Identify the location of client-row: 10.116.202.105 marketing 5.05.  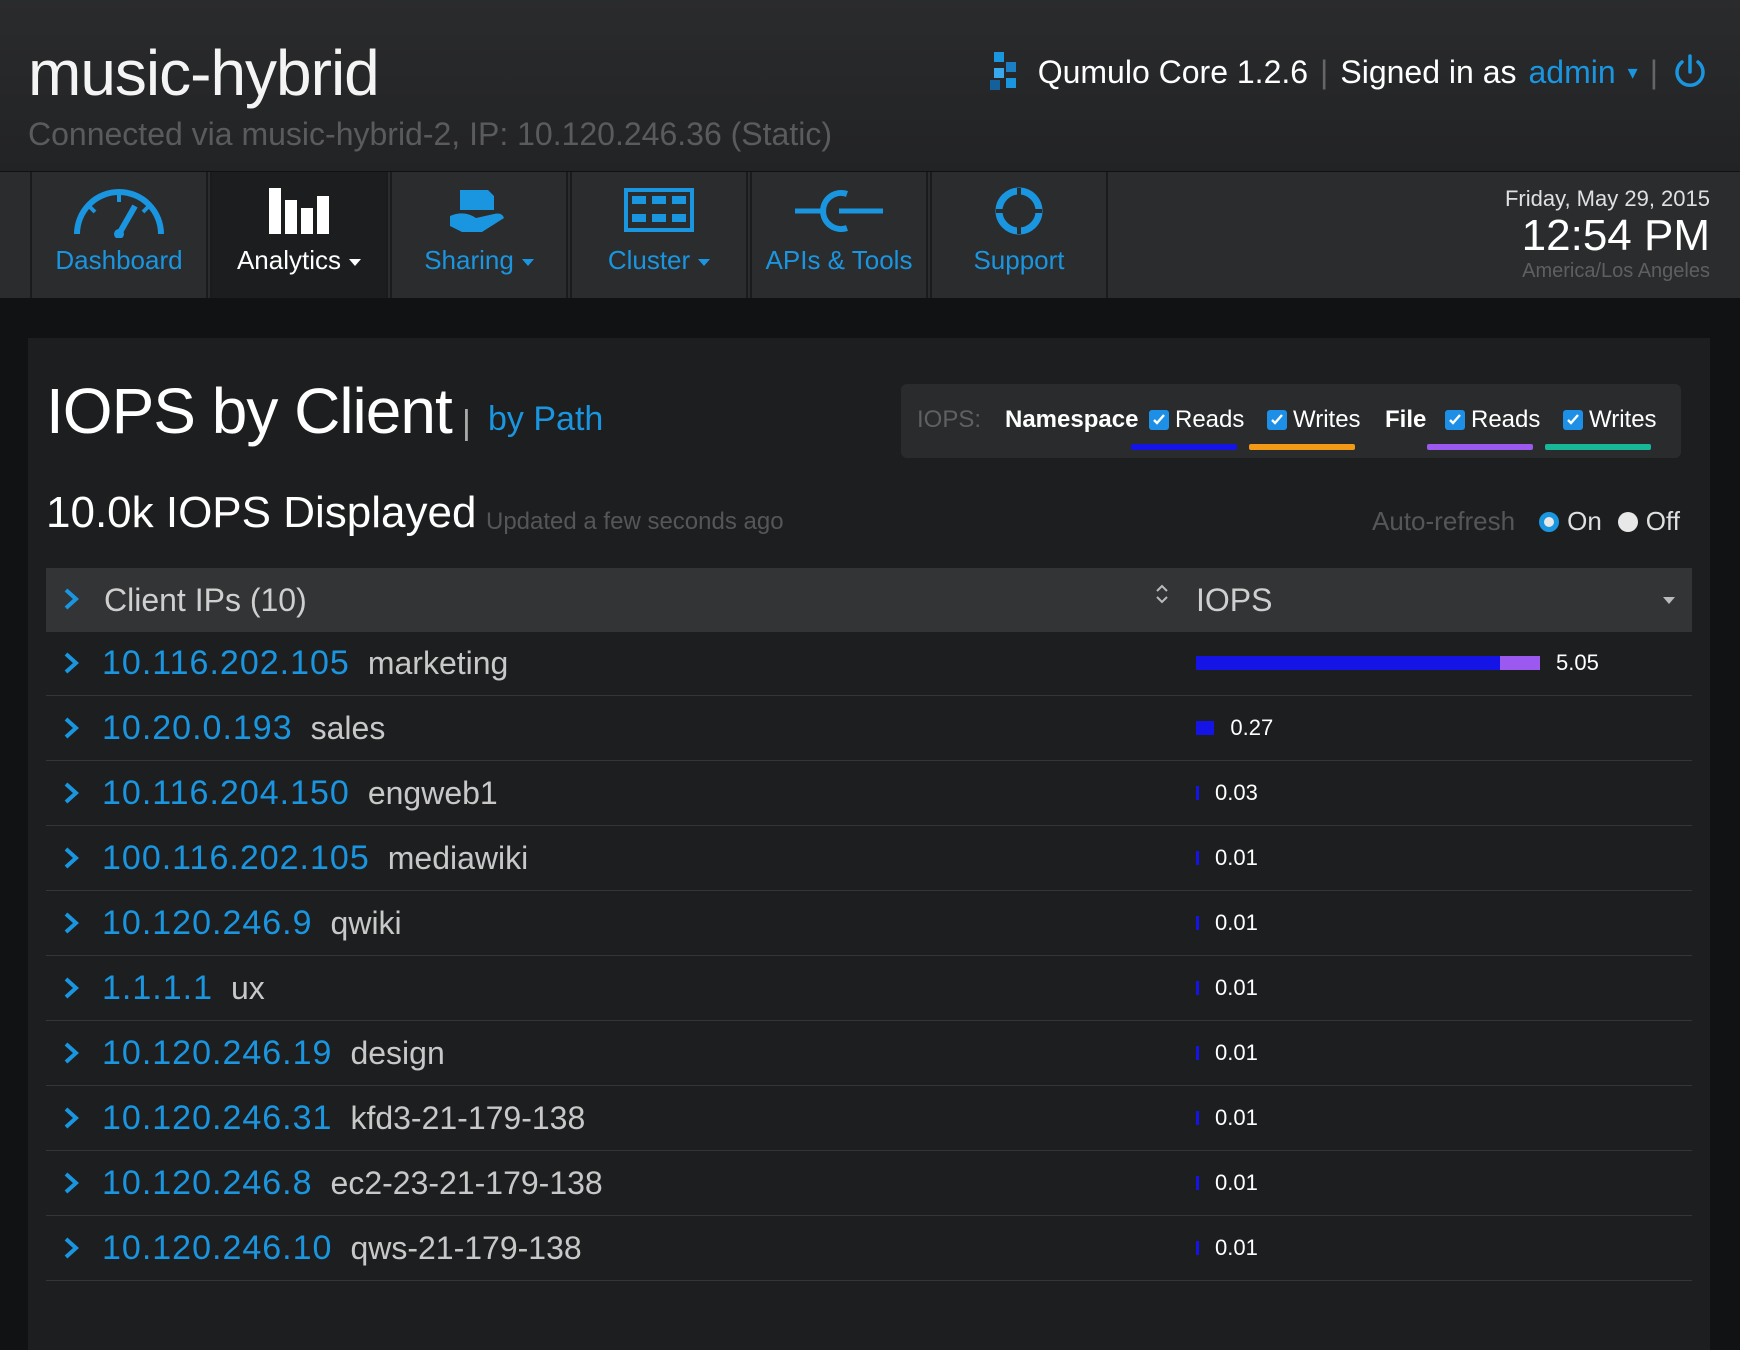
(869, 664).